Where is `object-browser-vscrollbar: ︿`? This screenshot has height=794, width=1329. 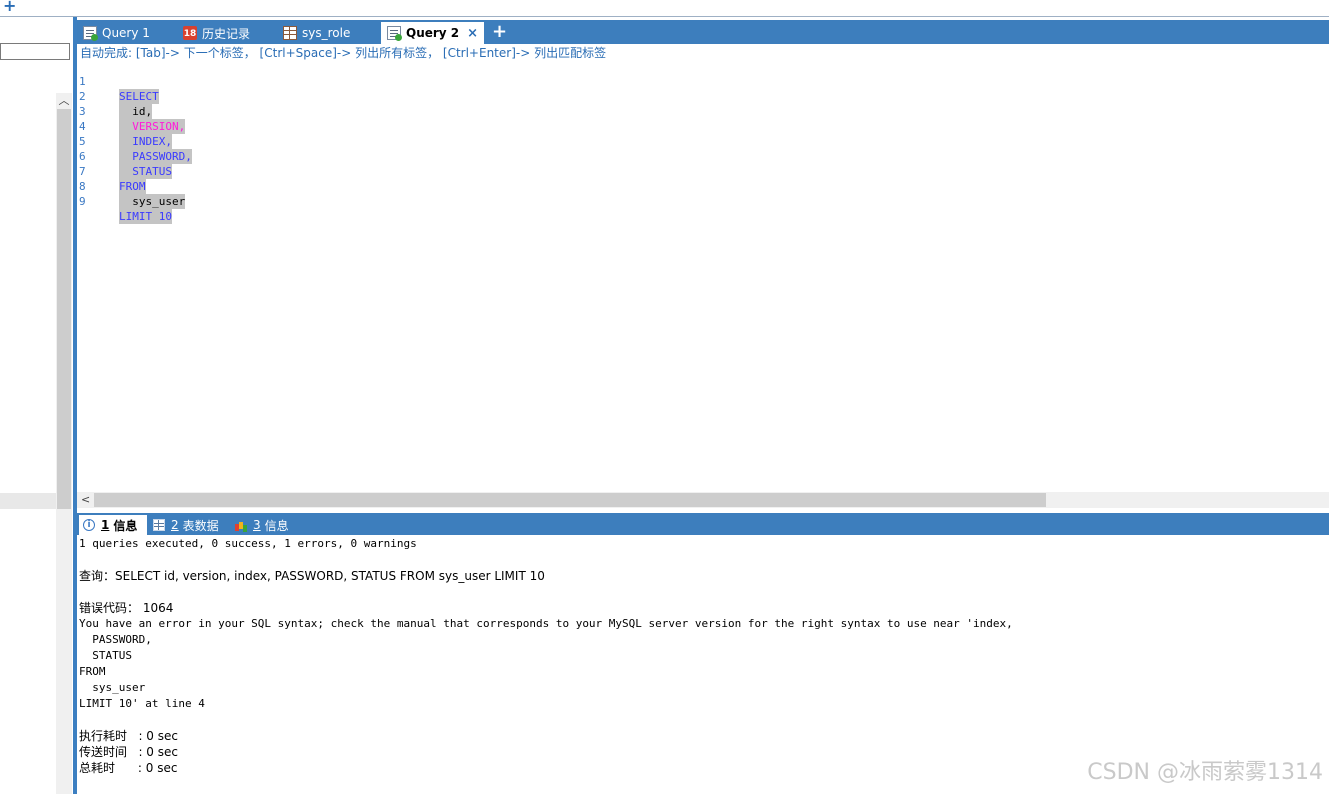
object-browser-vscrollbar: ︿ is located at coordinates (64, 443).